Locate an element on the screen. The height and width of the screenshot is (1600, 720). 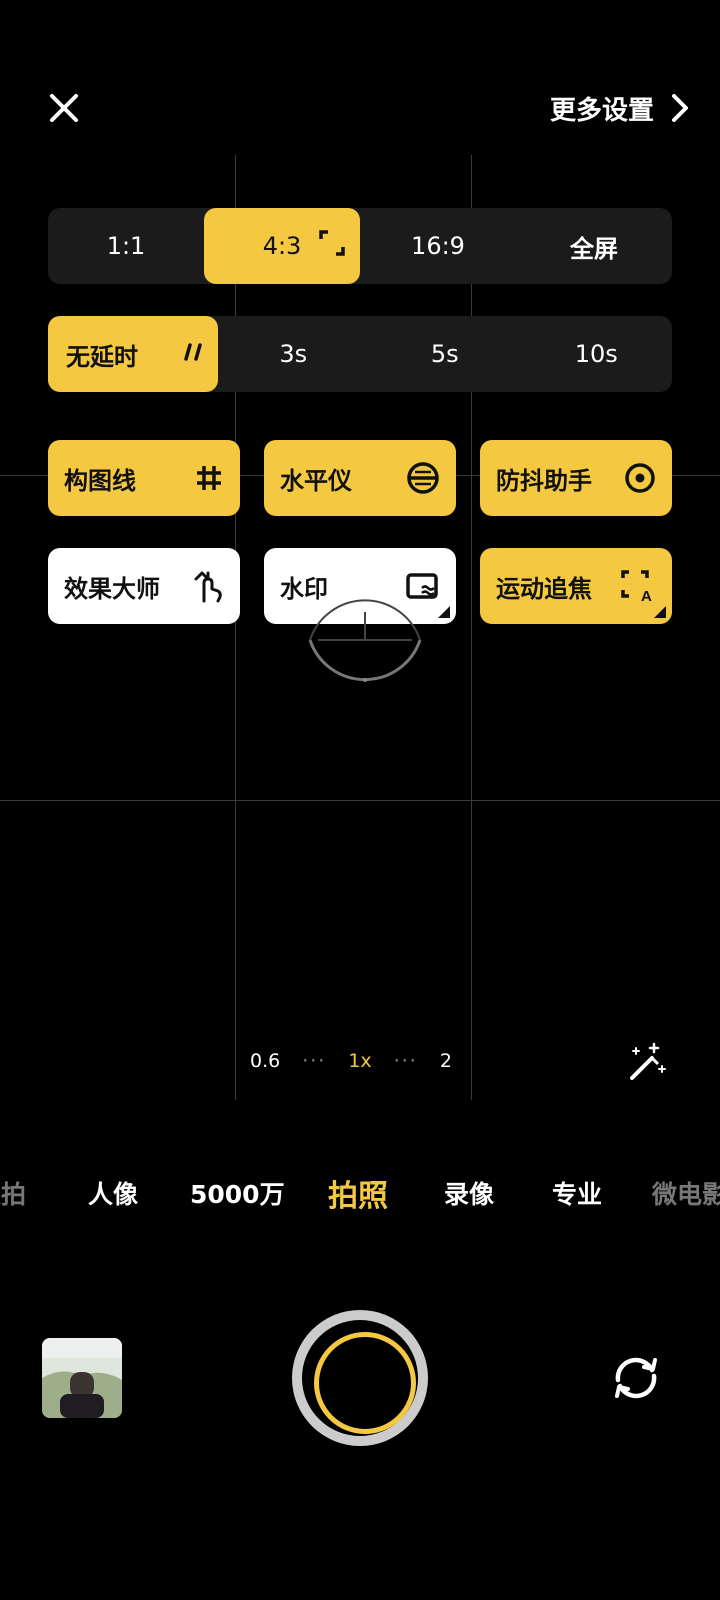
mode-portrait: 人像 is located at coordinates (113, 1193).